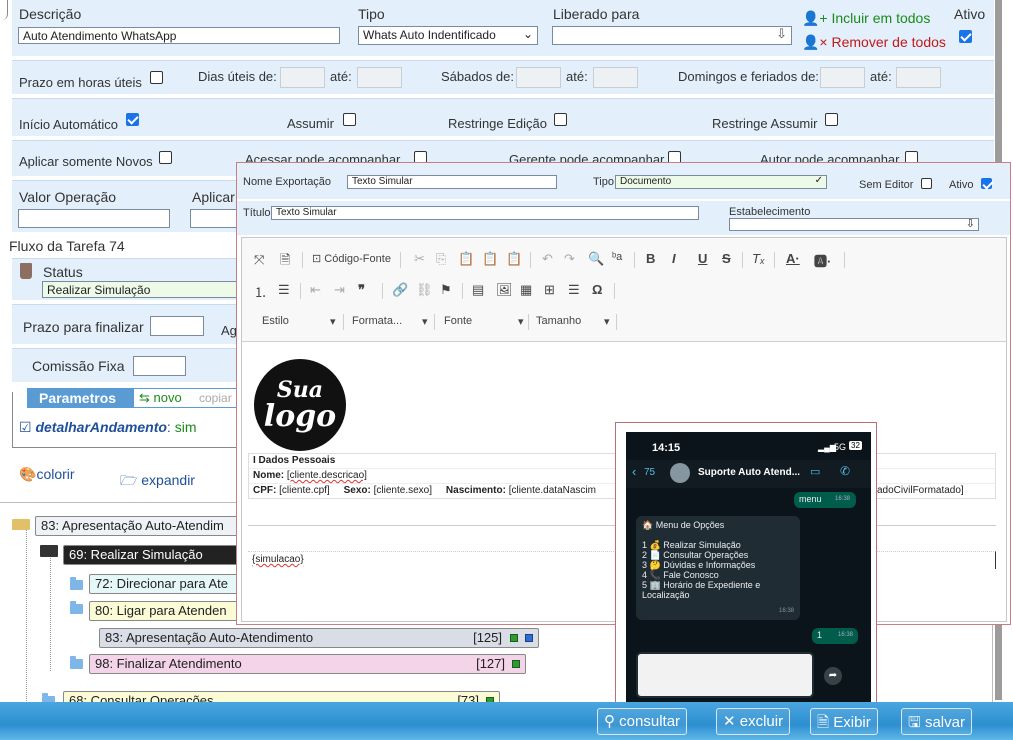  What do you see at coordinates (478, 290) in the screenshot?
I see `box-icon: ▤` at bounding box center [478, 290].